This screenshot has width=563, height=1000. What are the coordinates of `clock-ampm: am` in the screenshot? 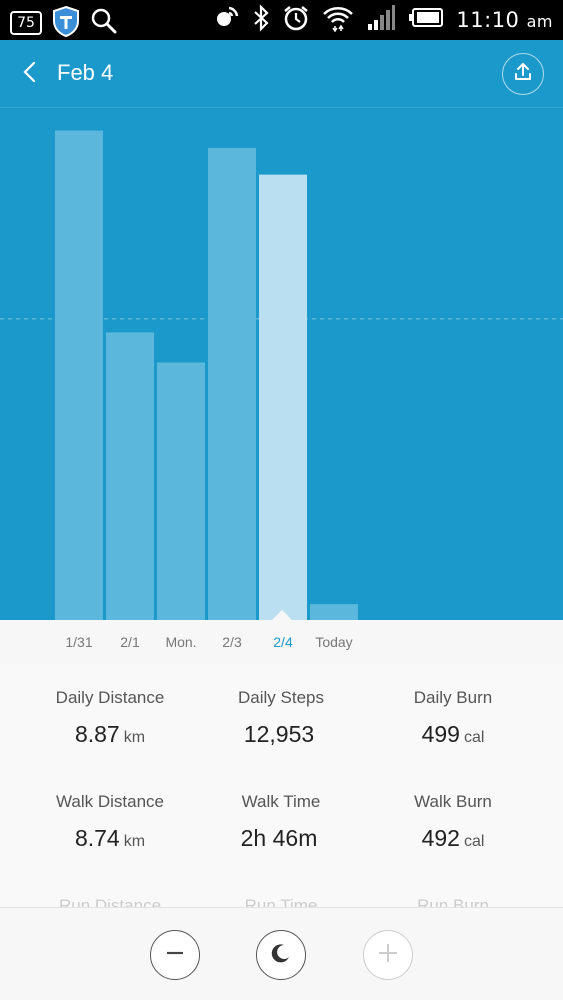 It's located at (539, 21).